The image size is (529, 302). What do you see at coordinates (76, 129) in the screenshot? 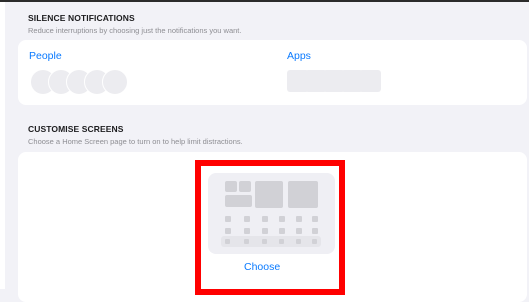
I see `customise-screens-heading: CUSTOMISE SCREENS` at bounding box center [76, 129].